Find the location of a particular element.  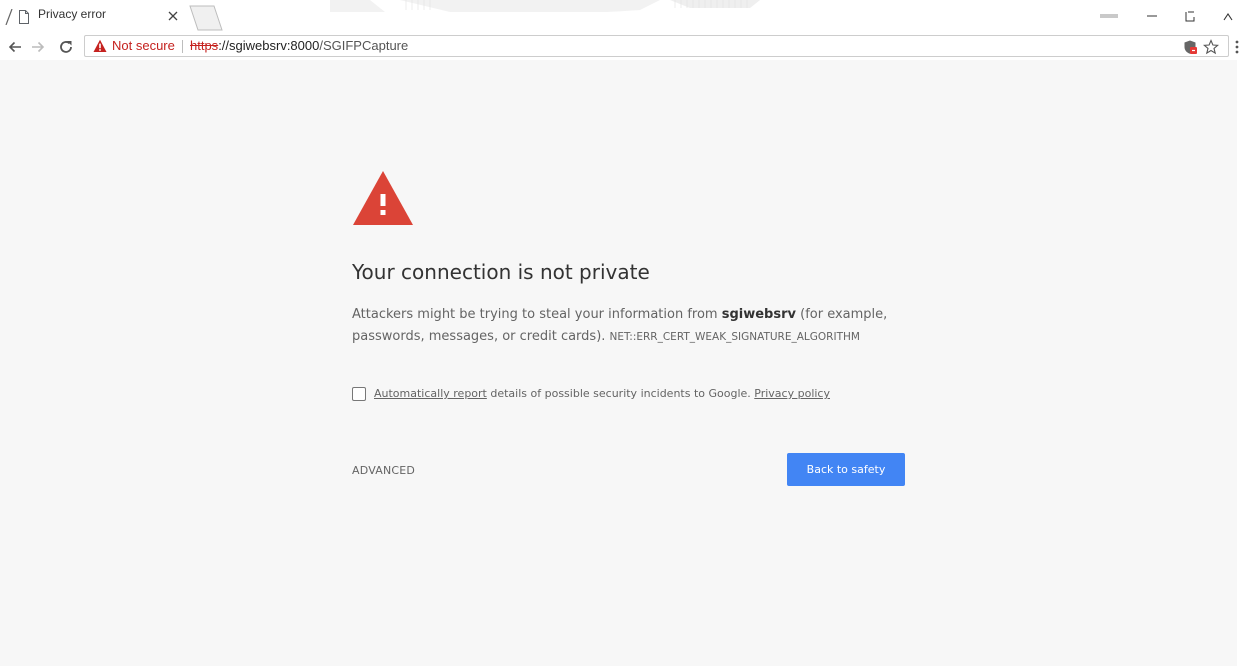

url-host: ://sgiwebsrv:8000 is located at coordinates (269, 45).